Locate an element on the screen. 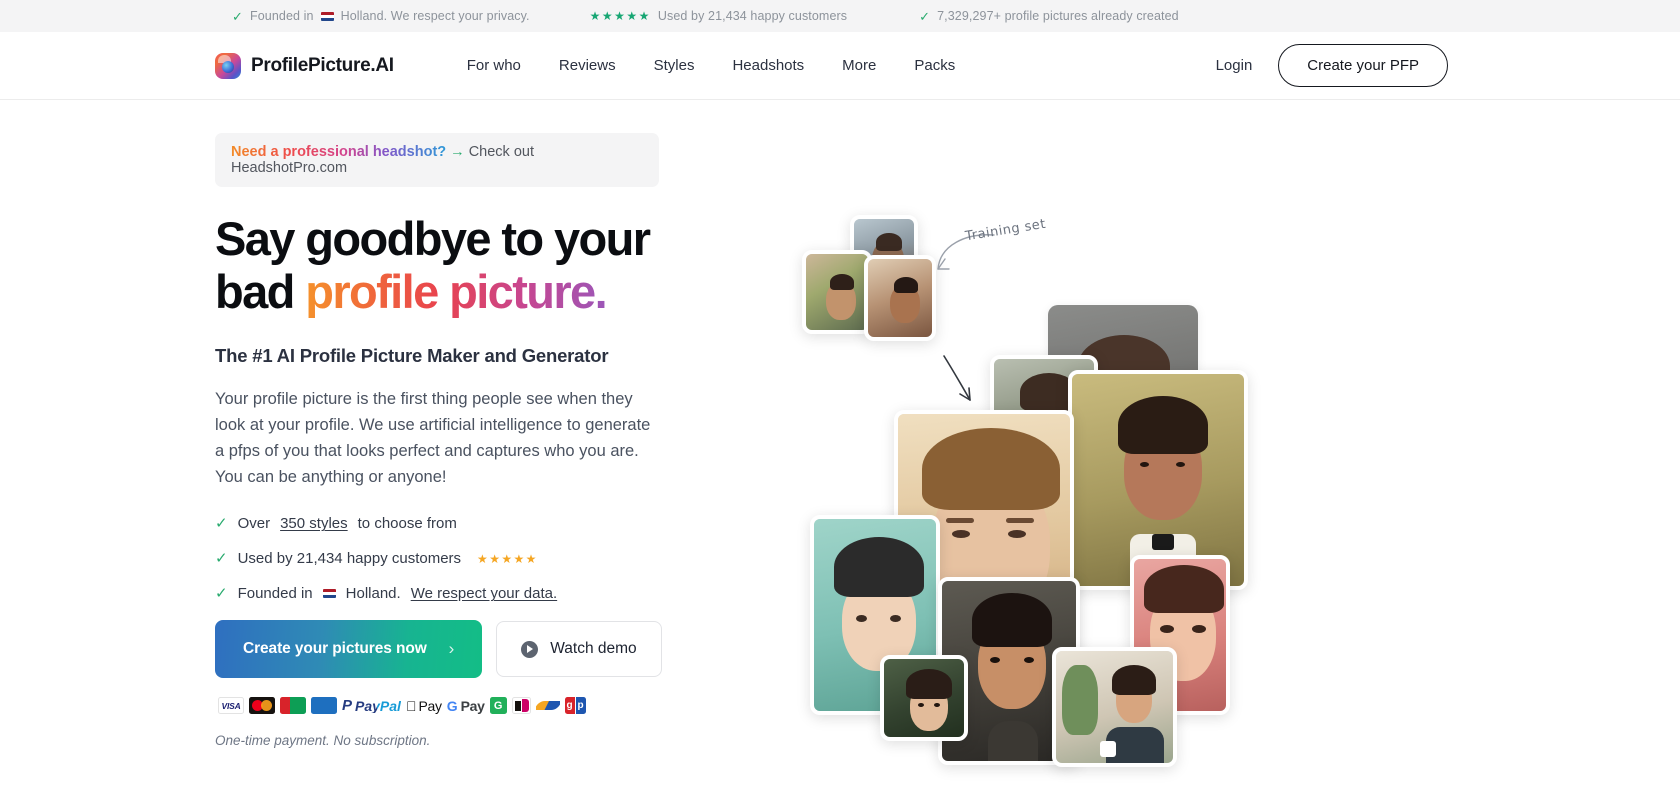 The height and width of the screenshot is (791, 1680). watch-demo-button: Watch demo is located at coordinates (579, 649).